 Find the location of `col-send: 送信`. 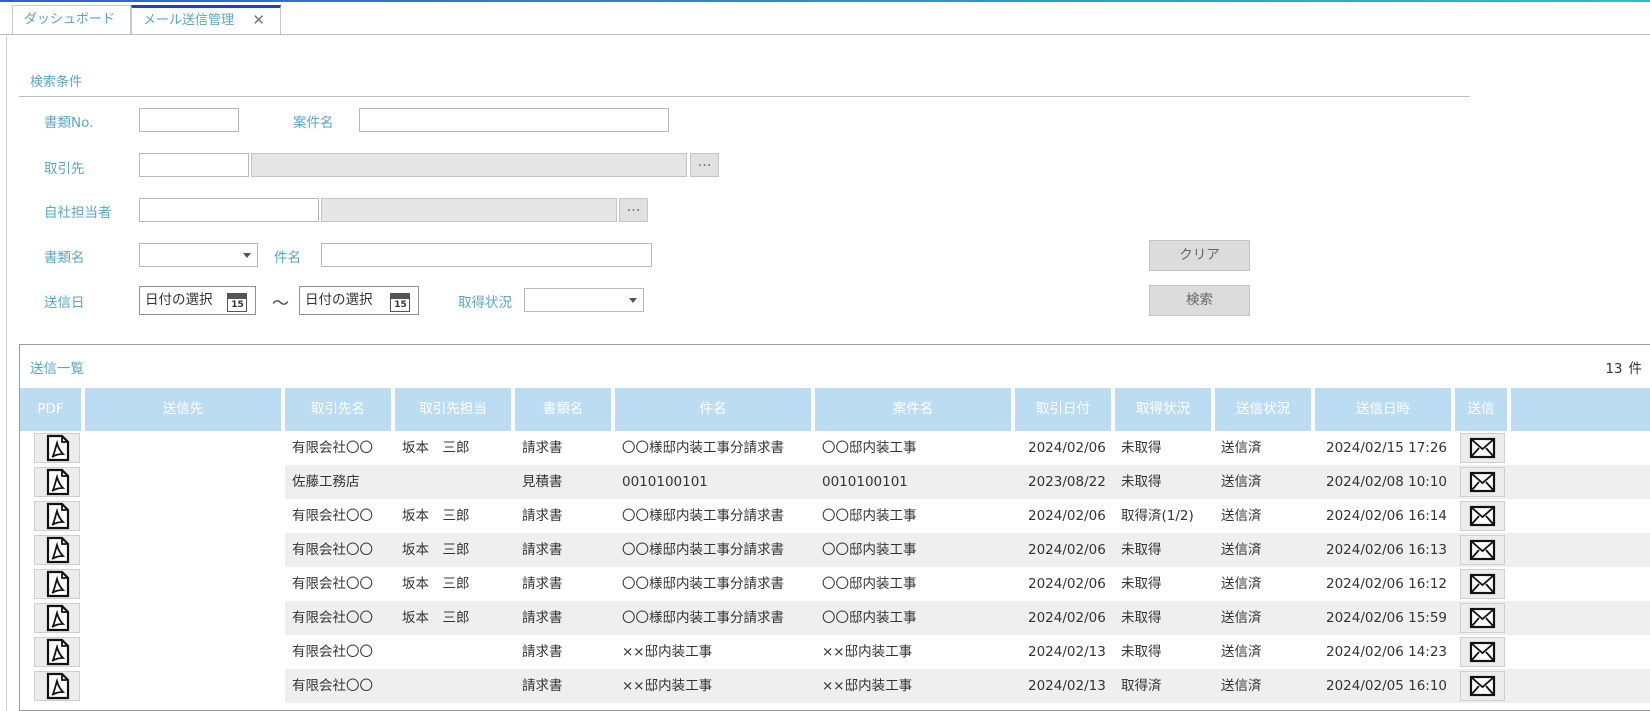

col-send: 送信 is located at coordinates (1483, 409).